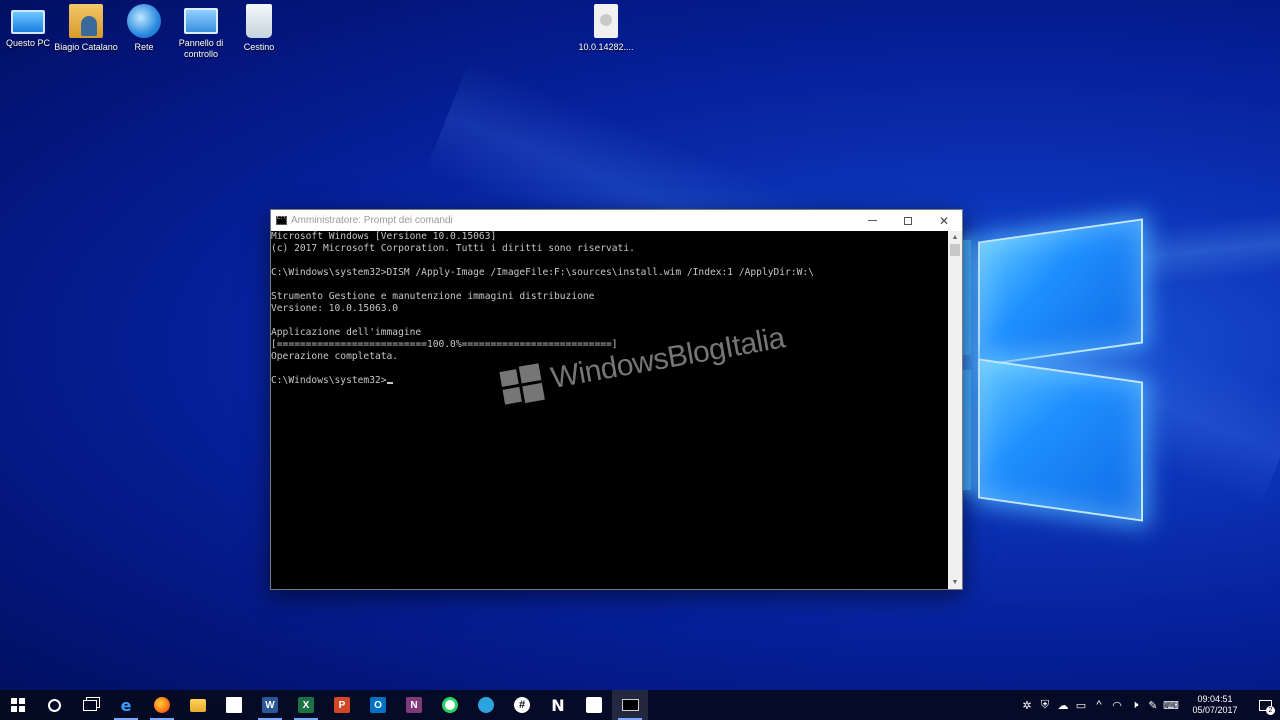 The width and height of the screenshot is (1280, 720). I want to click on desktop-icon-cestino: Cestino, so click(259, 28).